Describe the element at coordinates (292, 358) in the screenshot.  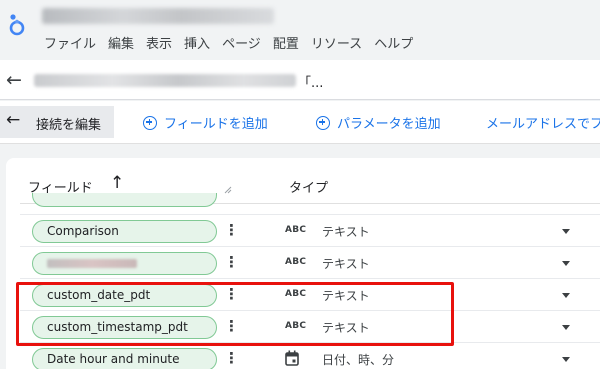
I see `calendar-icon` at that location.